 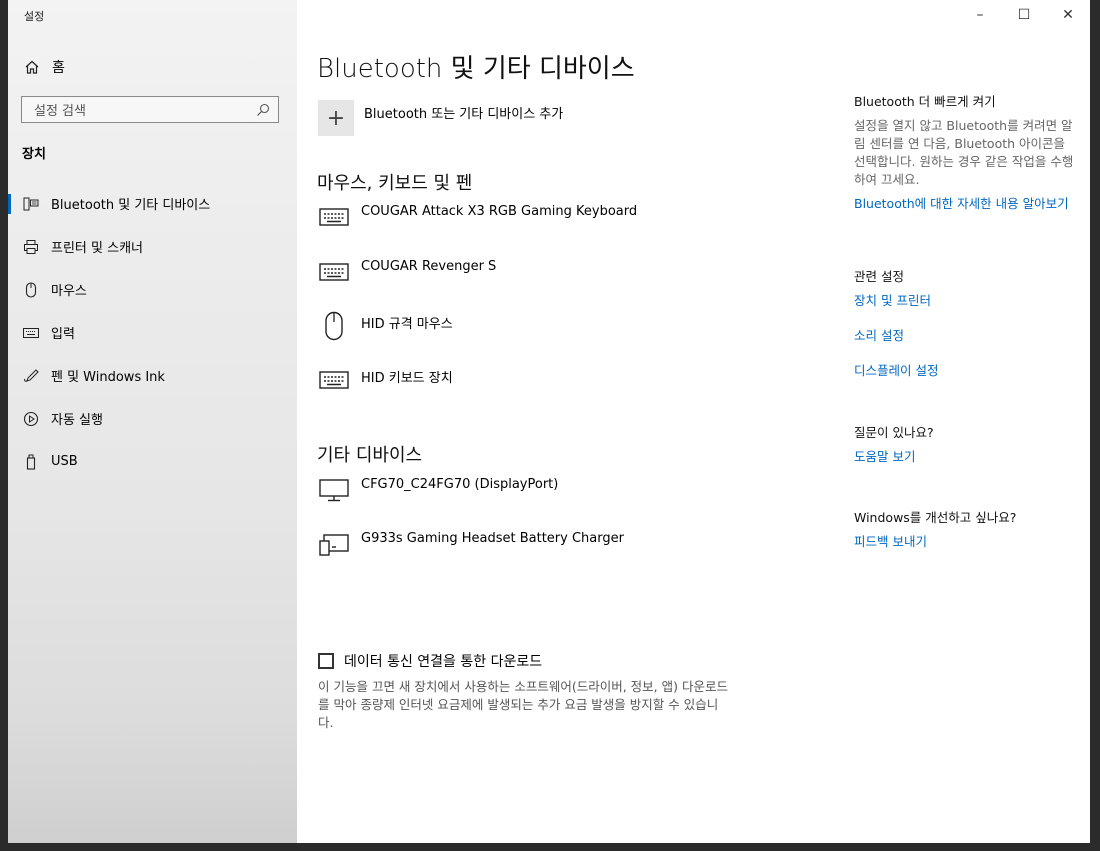 I want to click on device-item: G933s Gaming Headset Battery Charger, so click(x=471, y=544).